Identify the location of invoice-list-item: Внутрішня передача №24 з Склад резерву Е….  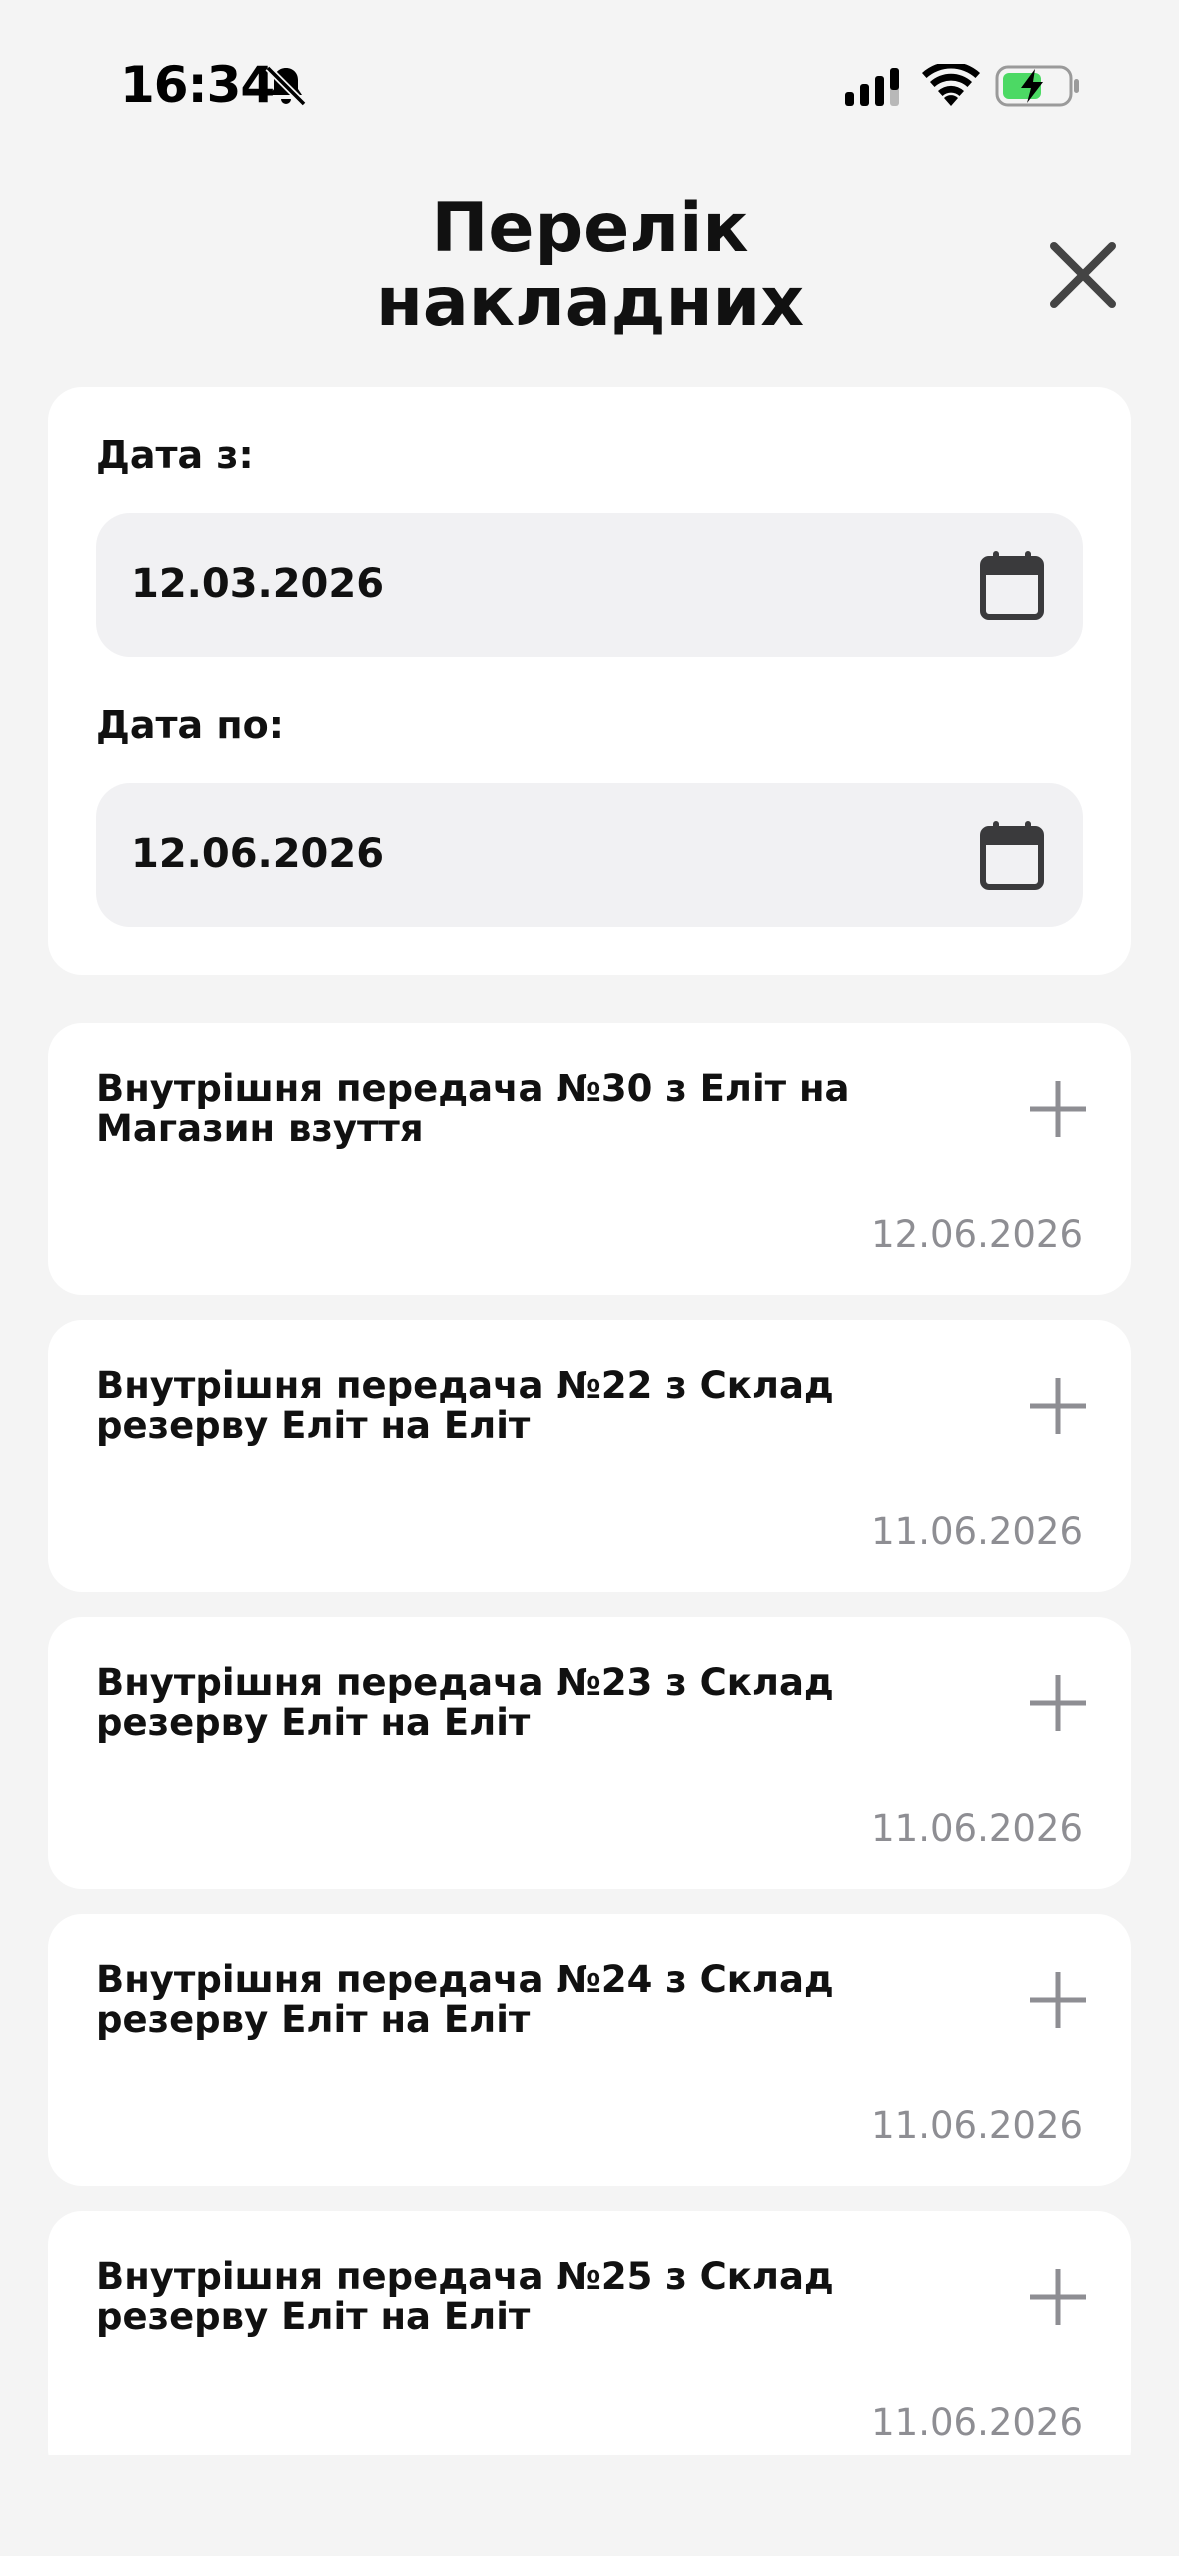
(589, 2050).